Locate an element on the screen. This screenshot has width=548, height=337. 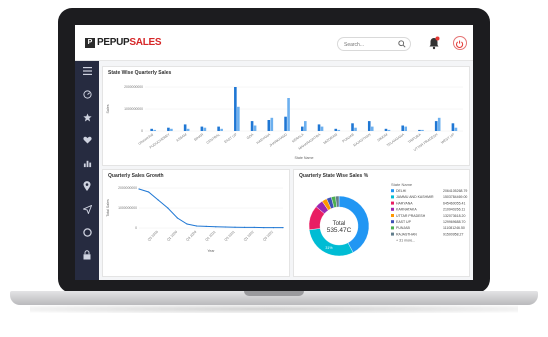
legend-name: UTTAR PRADESH is located at coordinates (411, 216).